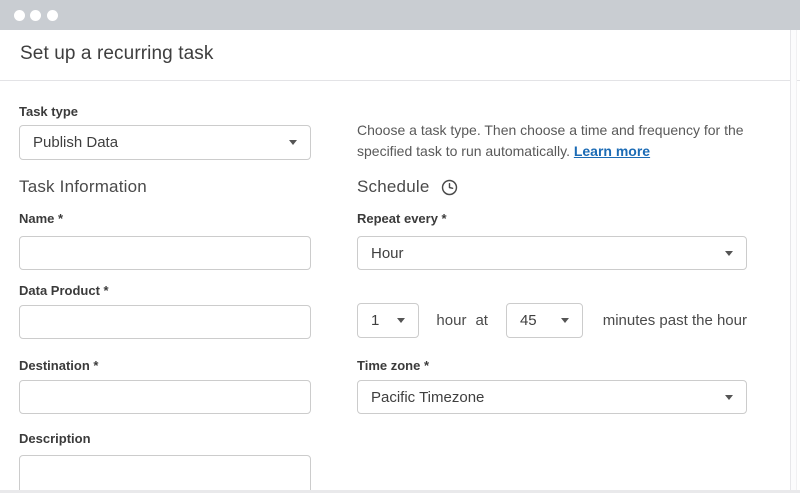 Image resolution: width=800 pixels, height=493 pixels. What do you see at coordinates (83, 186) in the screenshot?
I see `task-information-heading: Task Information` at bounding box center [83, 186].